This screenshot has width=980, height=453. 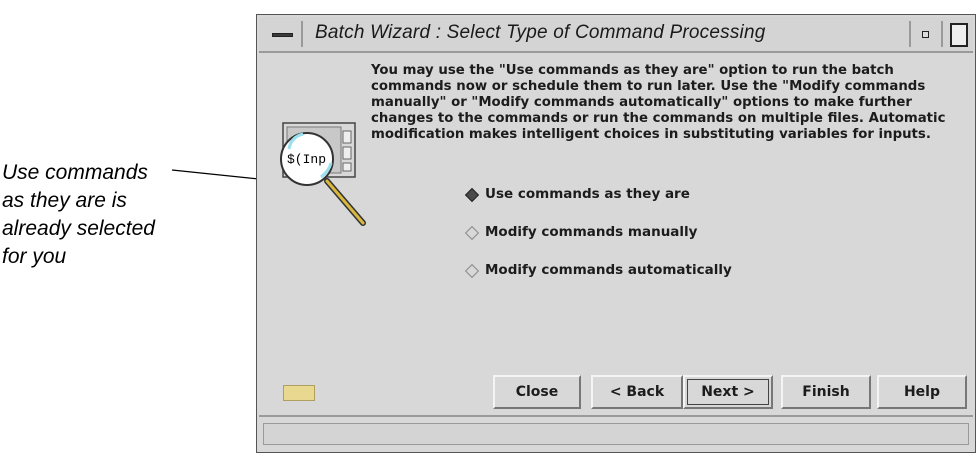 I want to click on illustration-label: $(Inp, so click(x=306, y=159).